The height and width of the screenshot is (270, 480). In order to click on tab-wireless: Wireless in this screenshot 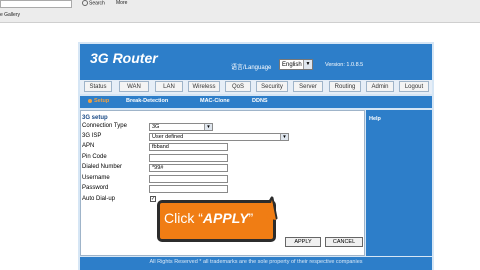, I will do `click(204, 86)`.